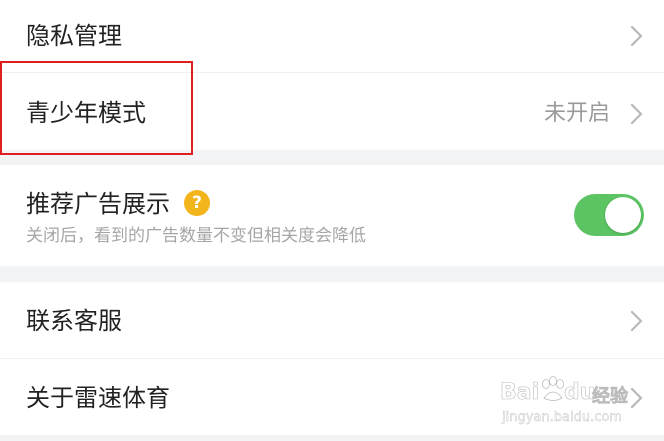 The image size is (664, 441). Describe the element at coordinates (623, 215) in the screenshot. I see `toggle-knob` at that location.